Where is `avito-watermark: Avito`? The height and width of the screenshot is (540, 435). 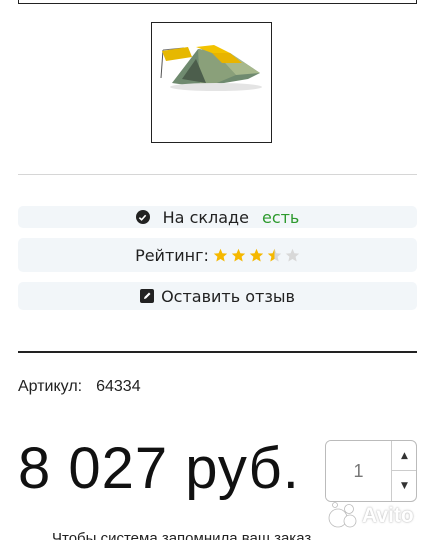
avito-watermark: Avito is located at coordinates (370, 516).